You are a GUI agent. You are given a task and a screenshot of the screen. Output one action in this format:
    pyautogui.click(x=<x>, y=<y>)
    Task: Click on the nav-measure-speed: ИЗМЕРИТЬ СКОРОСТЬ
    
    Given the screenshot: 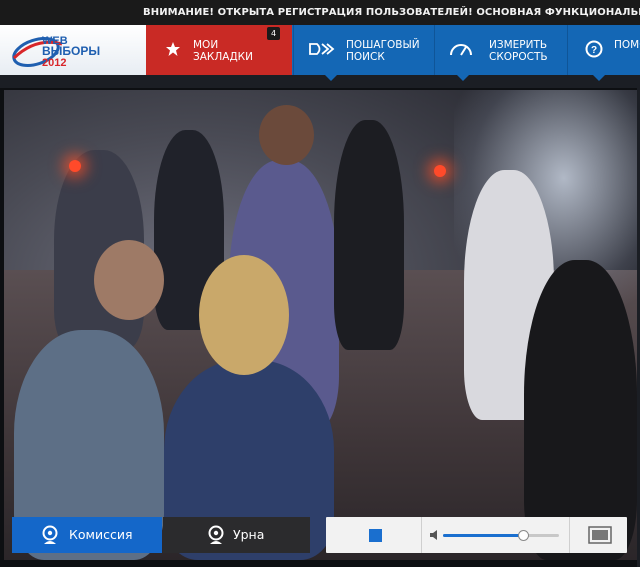 What is the action you would take?
    pyautogui.click(x=500, y=50)
    